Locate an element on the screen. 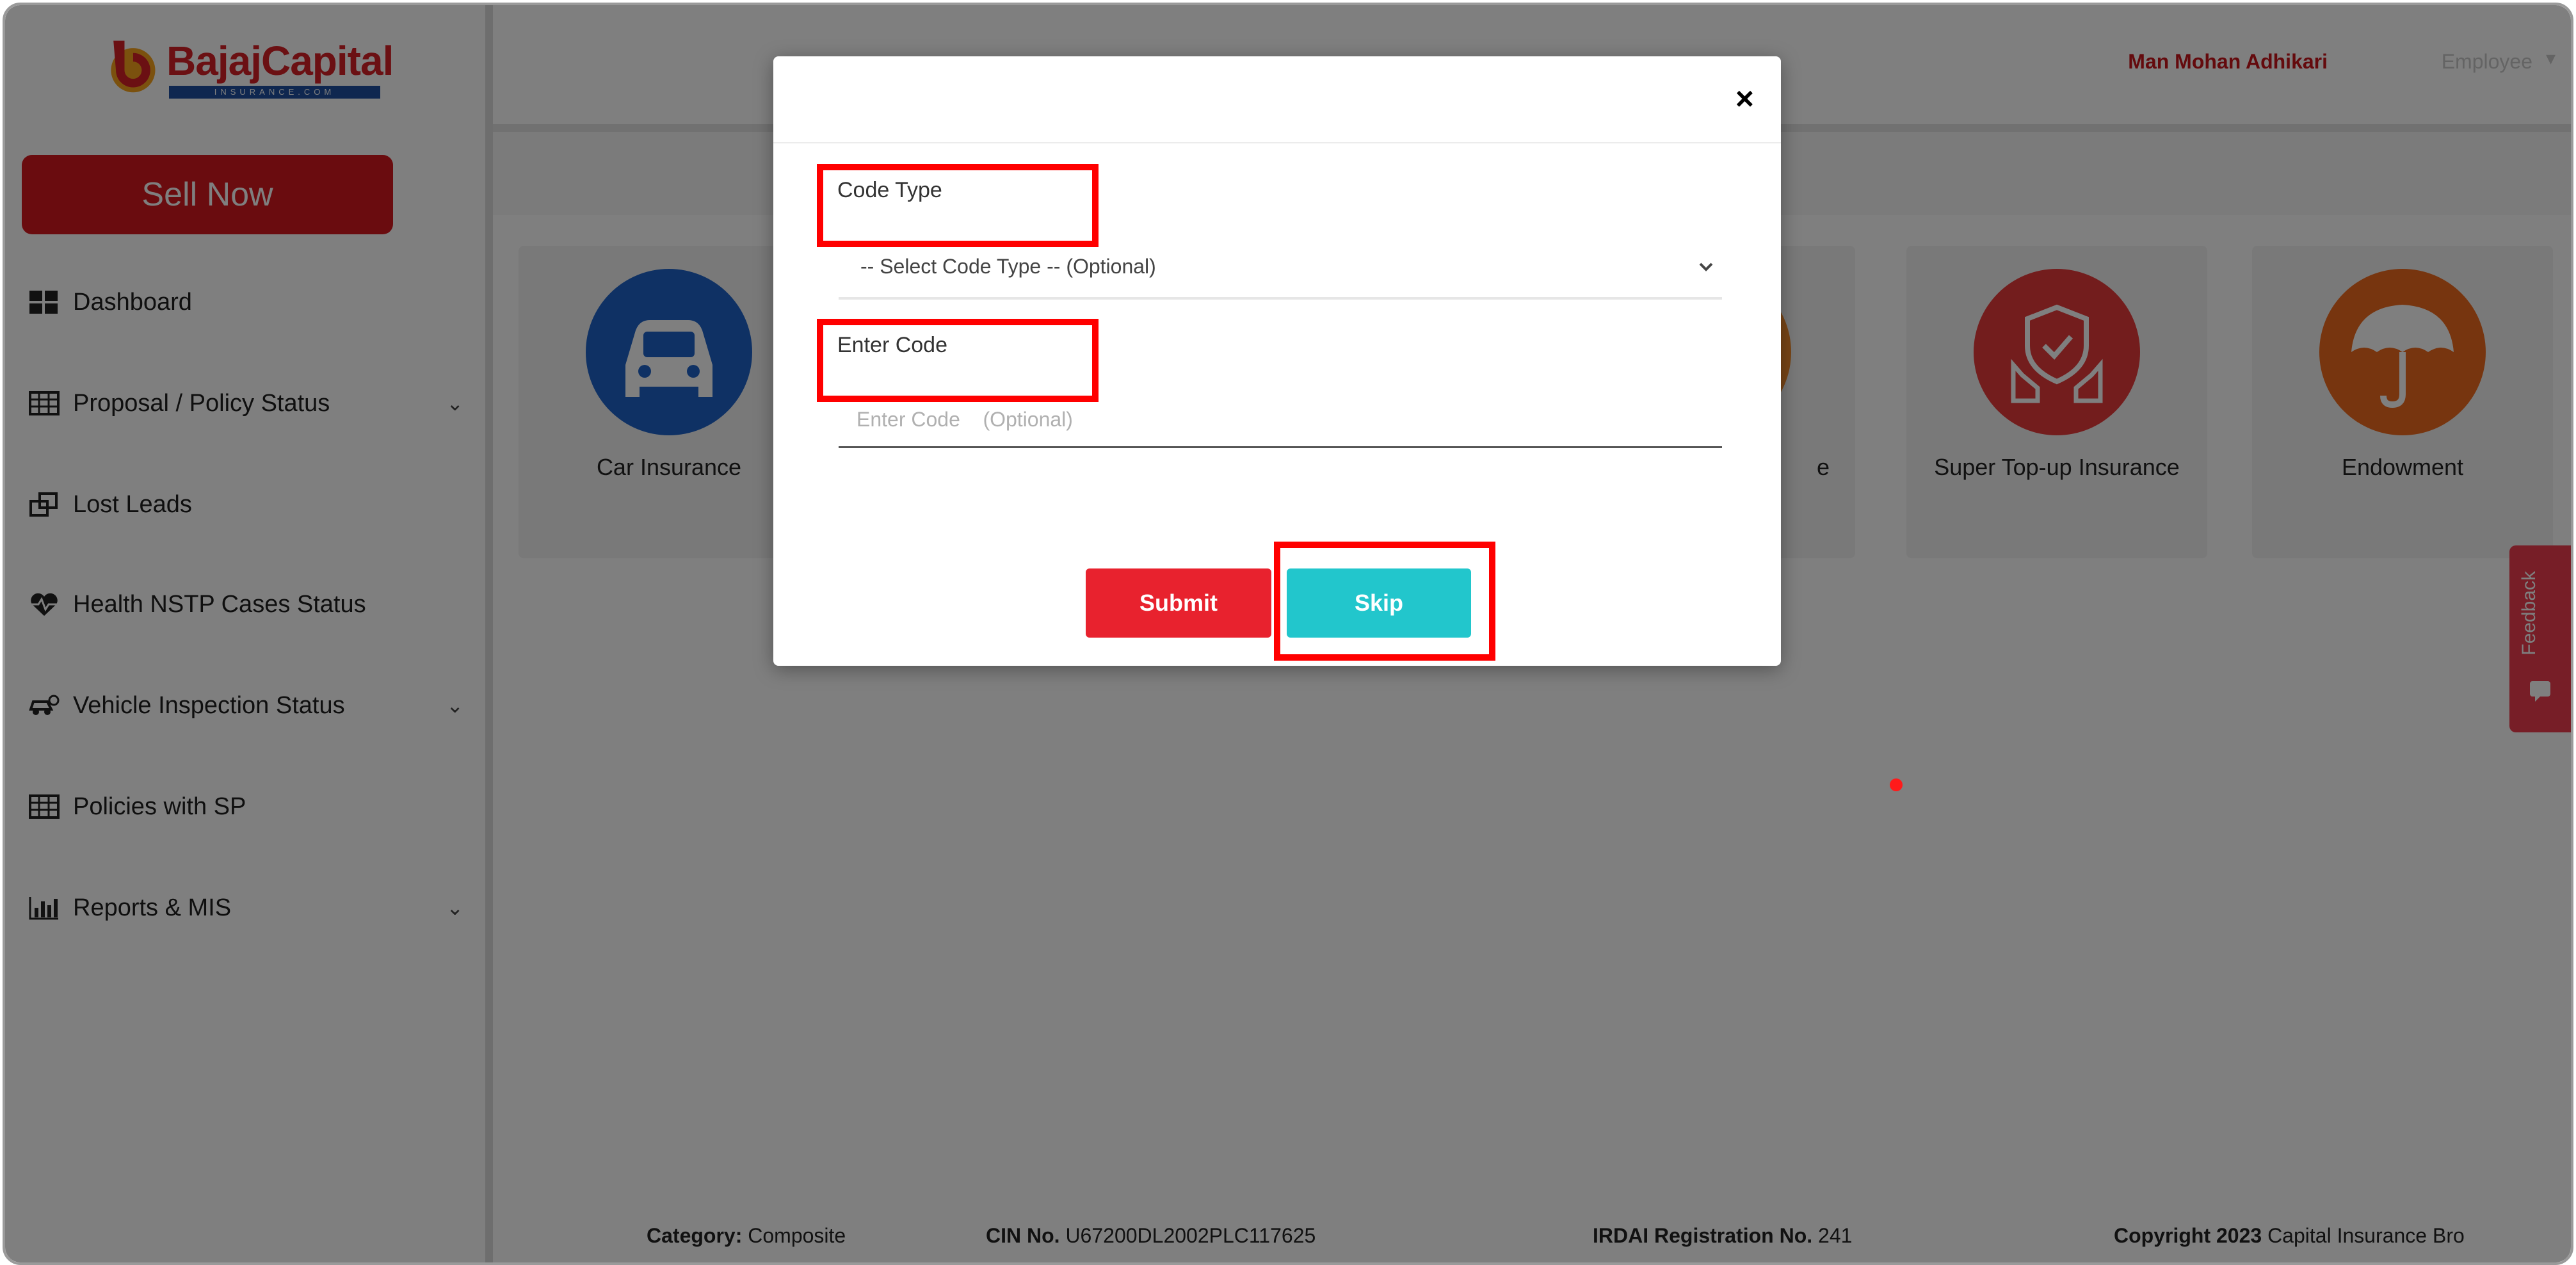 The image size is (2576, 1265). highlight-box-code-type is located at coordinates (958, 205).